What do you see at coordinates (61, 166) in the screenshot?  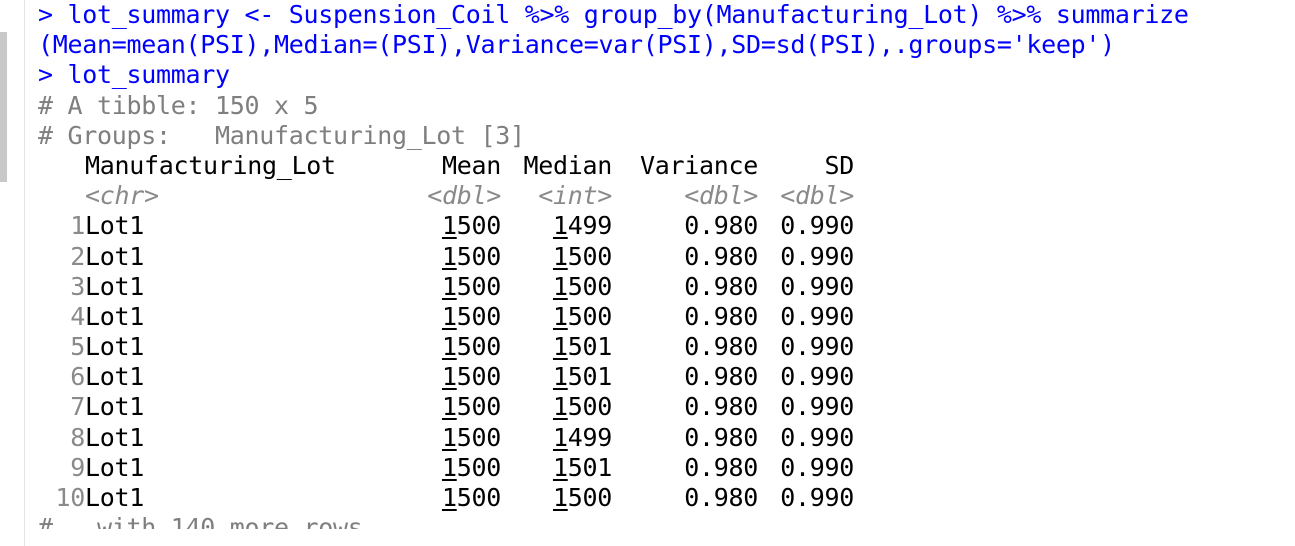 I see `row-number-spacer` at bounding box center [61, 166].